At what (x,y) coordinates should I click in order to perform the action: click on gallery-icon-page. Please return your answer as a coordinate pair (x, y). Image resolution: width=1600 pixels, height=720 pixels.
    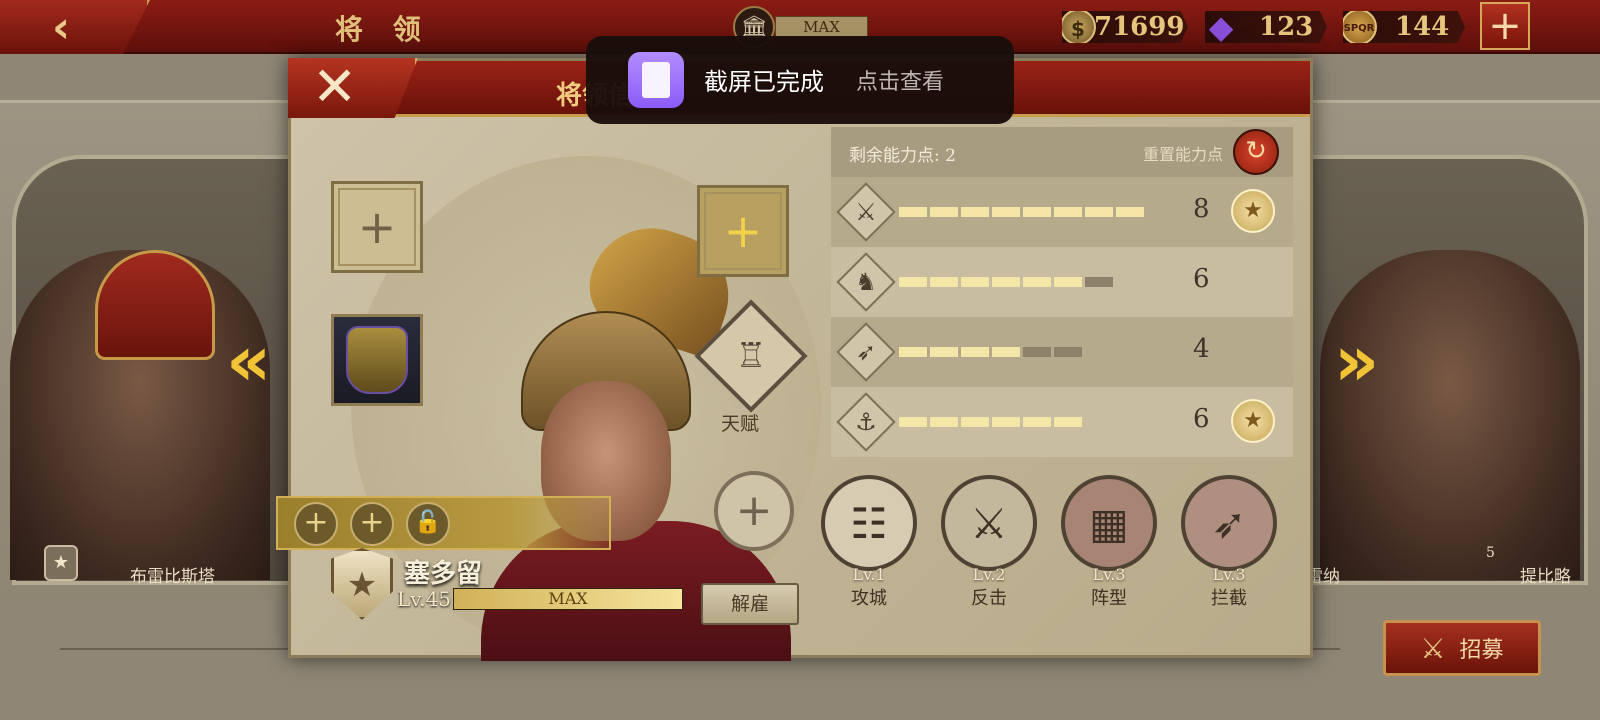
    Looking at the image, I should click on (656, 80).